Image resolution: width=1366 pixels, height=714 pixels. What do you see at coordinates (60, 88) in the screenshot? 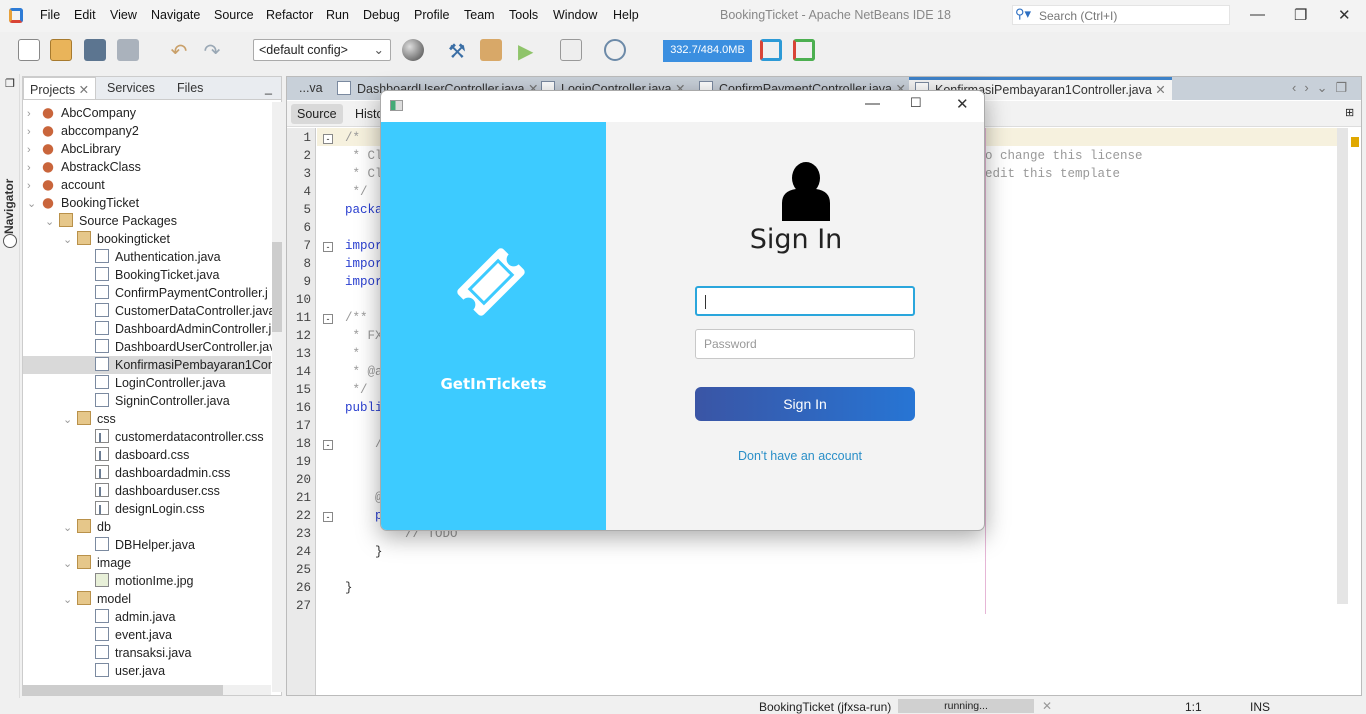
I see `tab-projects: Projects ✕` at bounding box center [60, 88].